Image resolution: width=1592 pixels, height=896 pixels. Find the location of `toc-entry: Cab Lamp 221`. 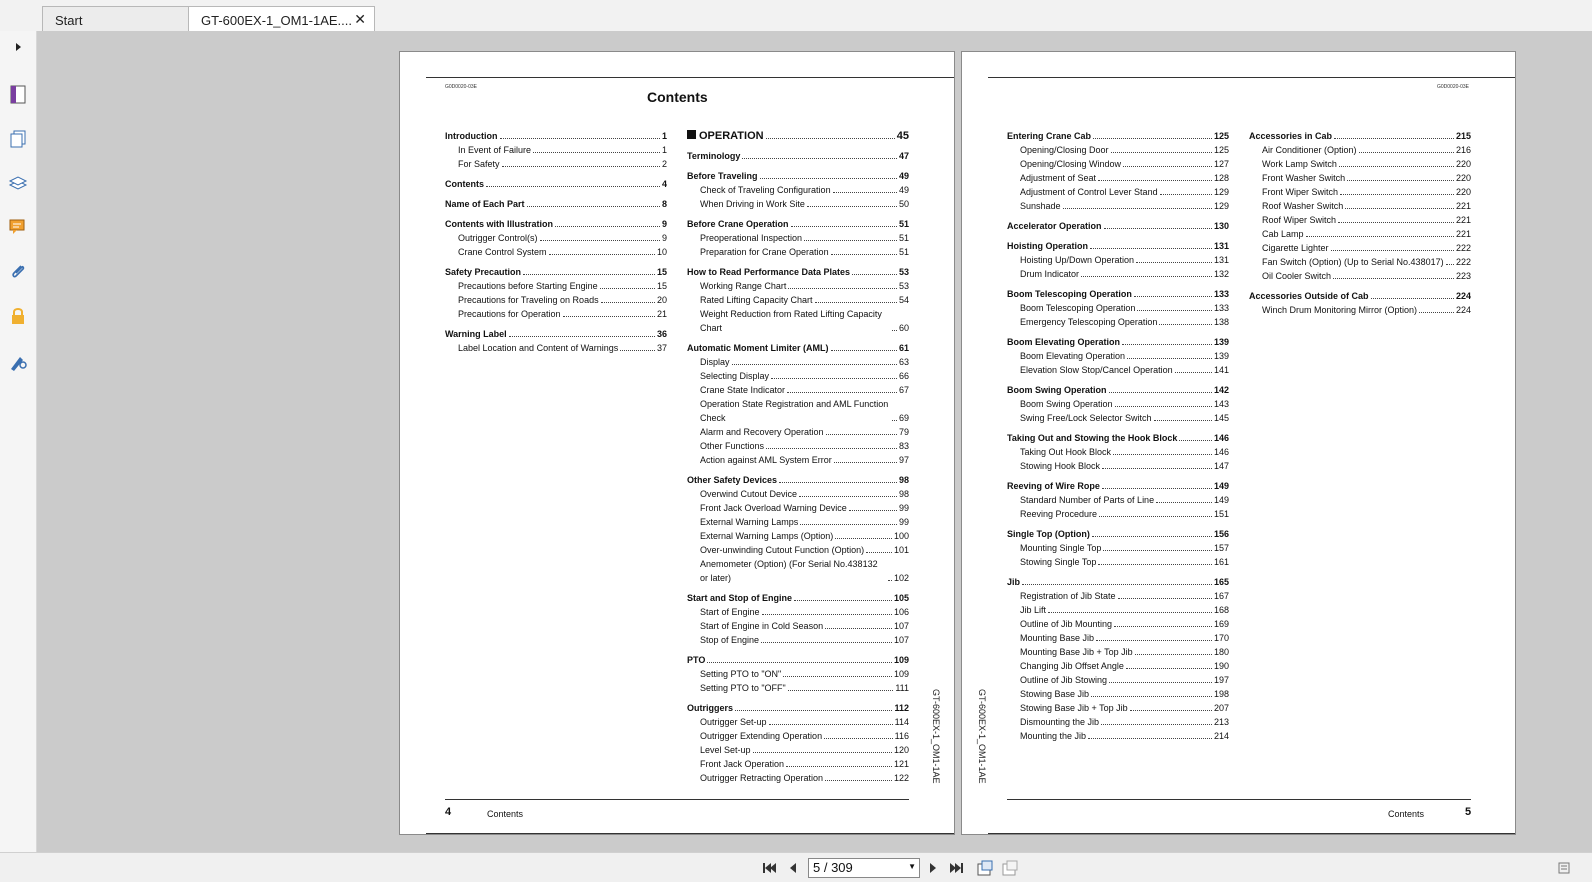

toc-entry: Cab Lamp 221 is located at coordinates (1360, 234).